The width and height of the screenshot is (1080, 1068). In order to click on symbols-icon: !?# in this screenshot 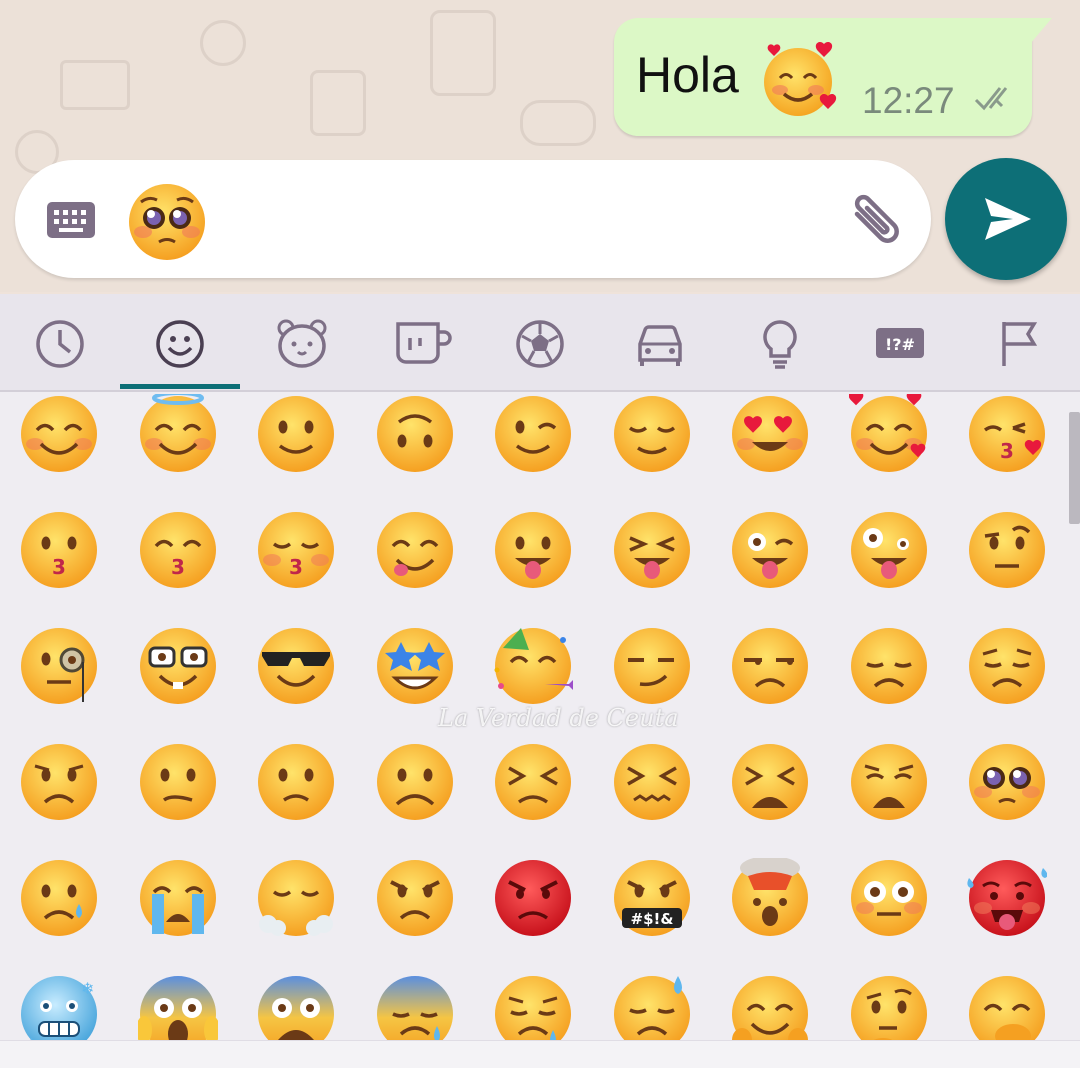, I will do `click(900, 343)`.